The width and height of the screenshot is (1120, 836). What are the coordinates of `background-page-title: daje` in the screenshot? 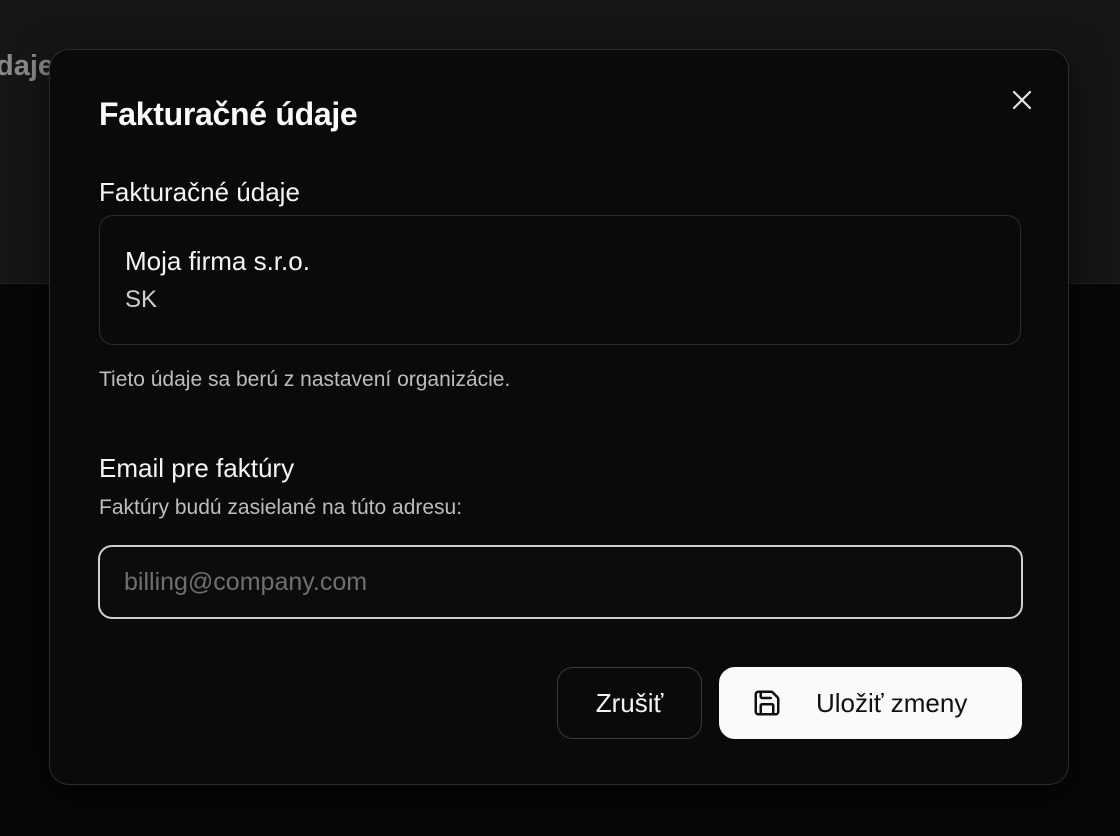 It's located at (27, 66).